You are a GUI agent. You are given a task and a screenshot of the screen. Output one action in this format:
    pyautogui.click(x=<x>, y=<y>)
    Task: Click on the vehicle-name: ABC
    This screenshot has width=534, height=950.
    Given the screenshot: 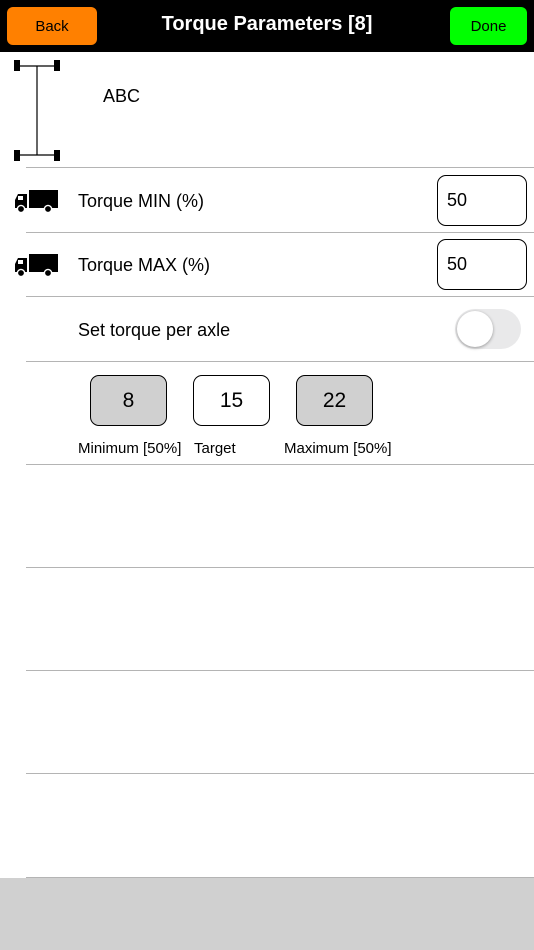 What is the action you would take?
    pyautogui.click(x=122, y=96)
    